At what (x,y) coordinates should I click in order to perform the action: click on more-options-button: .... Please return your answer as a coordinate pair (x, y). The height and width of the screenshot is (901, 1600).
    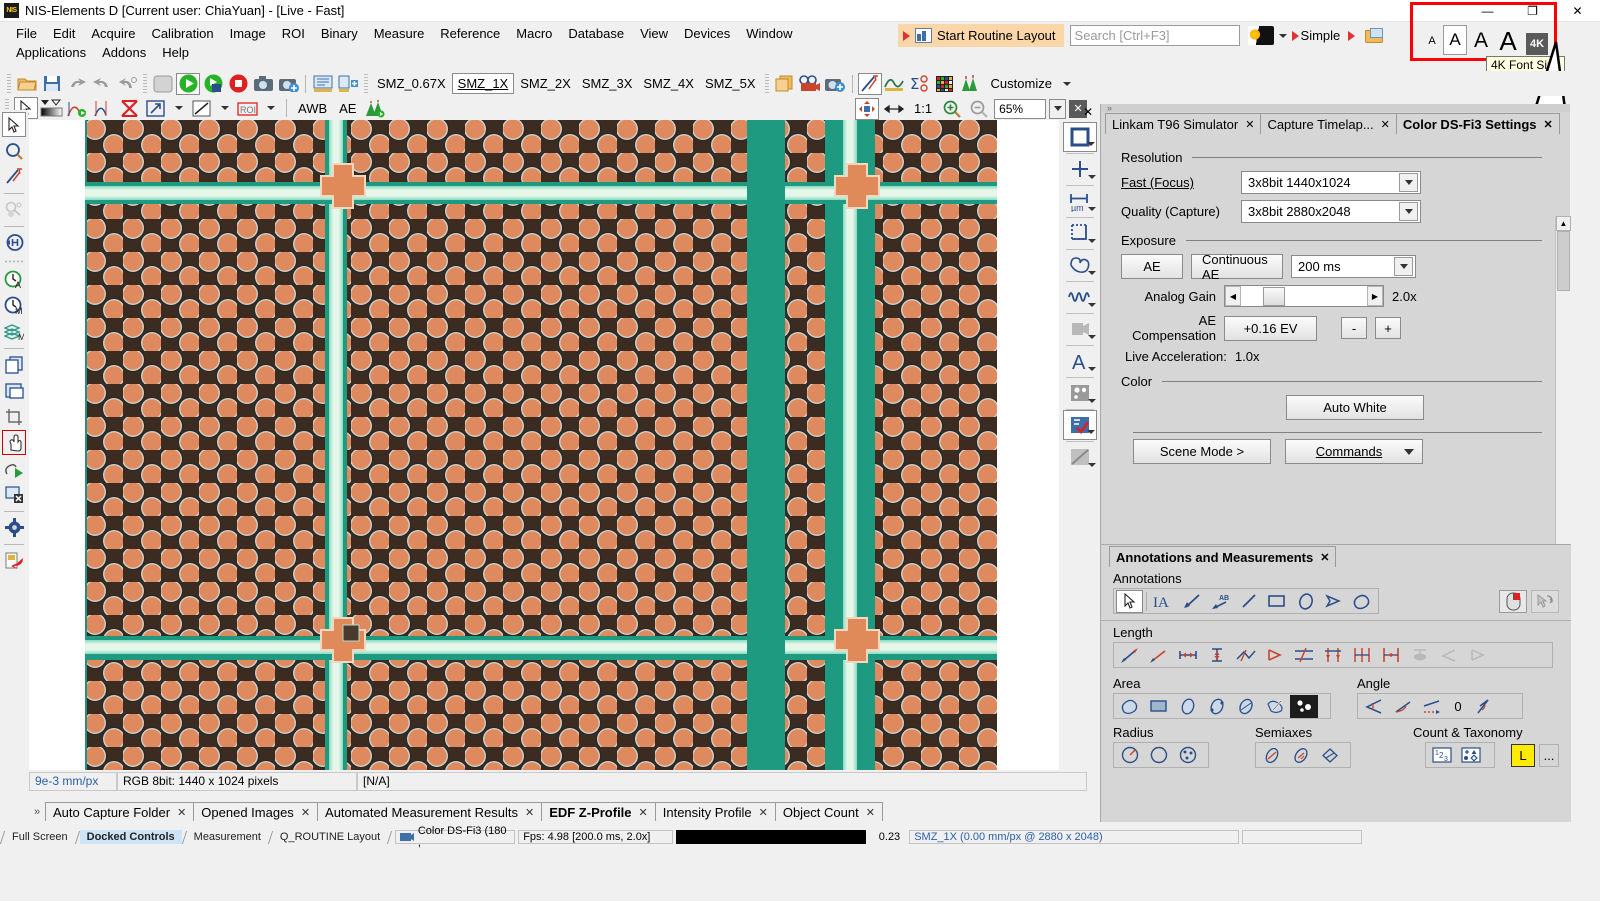
    Looking at the image, I should click on (1549, 755).